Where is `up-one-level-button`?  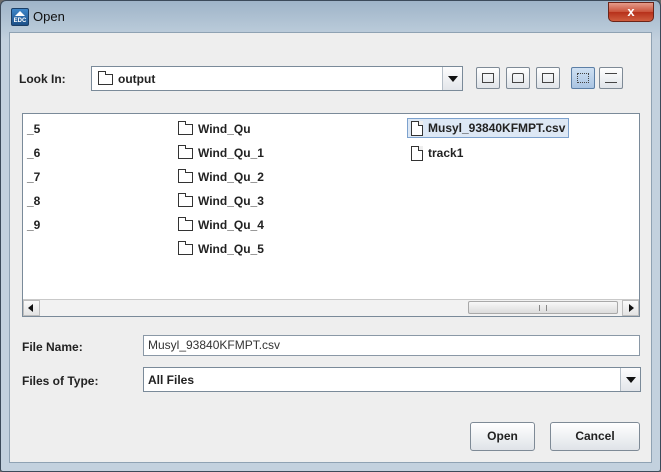 up-one-level-button is located at coordinates (488, 78).